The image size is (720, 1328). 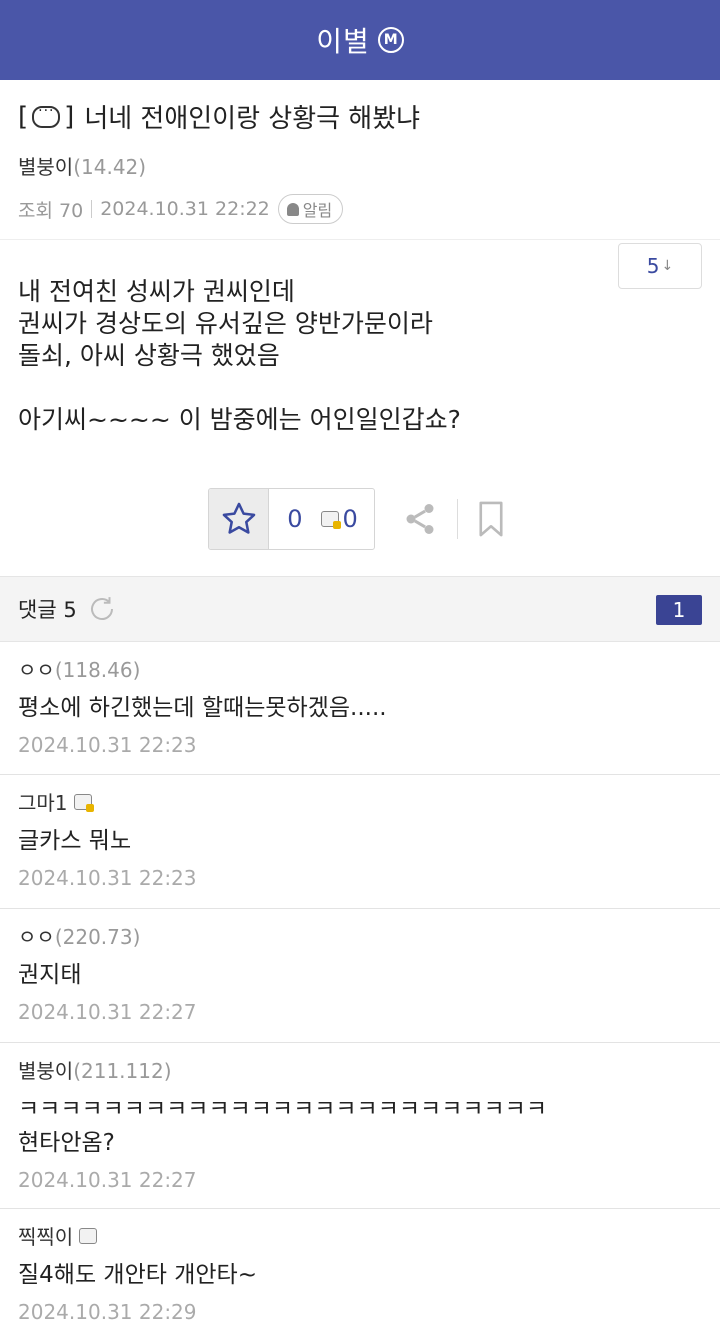 I want to click on comment-item: ㅇㅇ(220.73) 권지태 2024.10.31 22:27, so click(x=360, y=976).